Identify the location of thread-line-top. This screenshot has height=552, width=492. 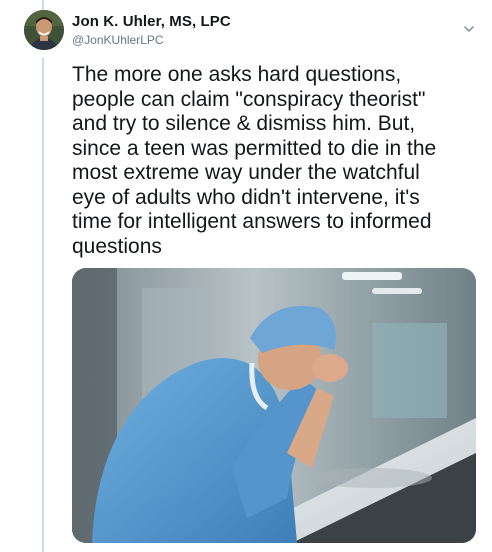
(43, 5).